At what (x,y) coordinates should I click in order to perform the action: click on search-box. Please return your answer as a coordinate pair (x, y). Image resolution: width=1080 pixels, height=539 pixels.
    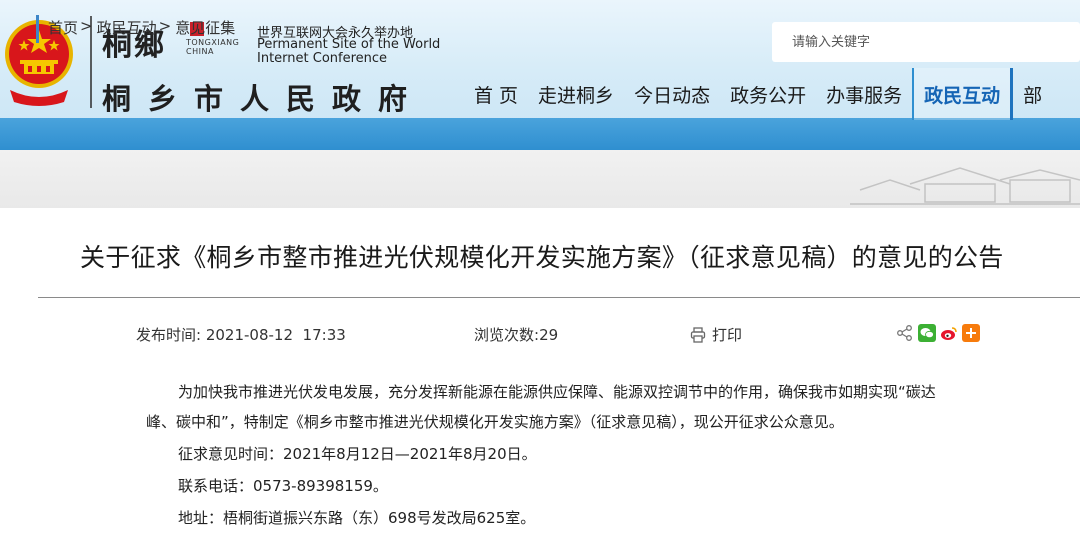
    Looking at the image, I should click on (926, 42).